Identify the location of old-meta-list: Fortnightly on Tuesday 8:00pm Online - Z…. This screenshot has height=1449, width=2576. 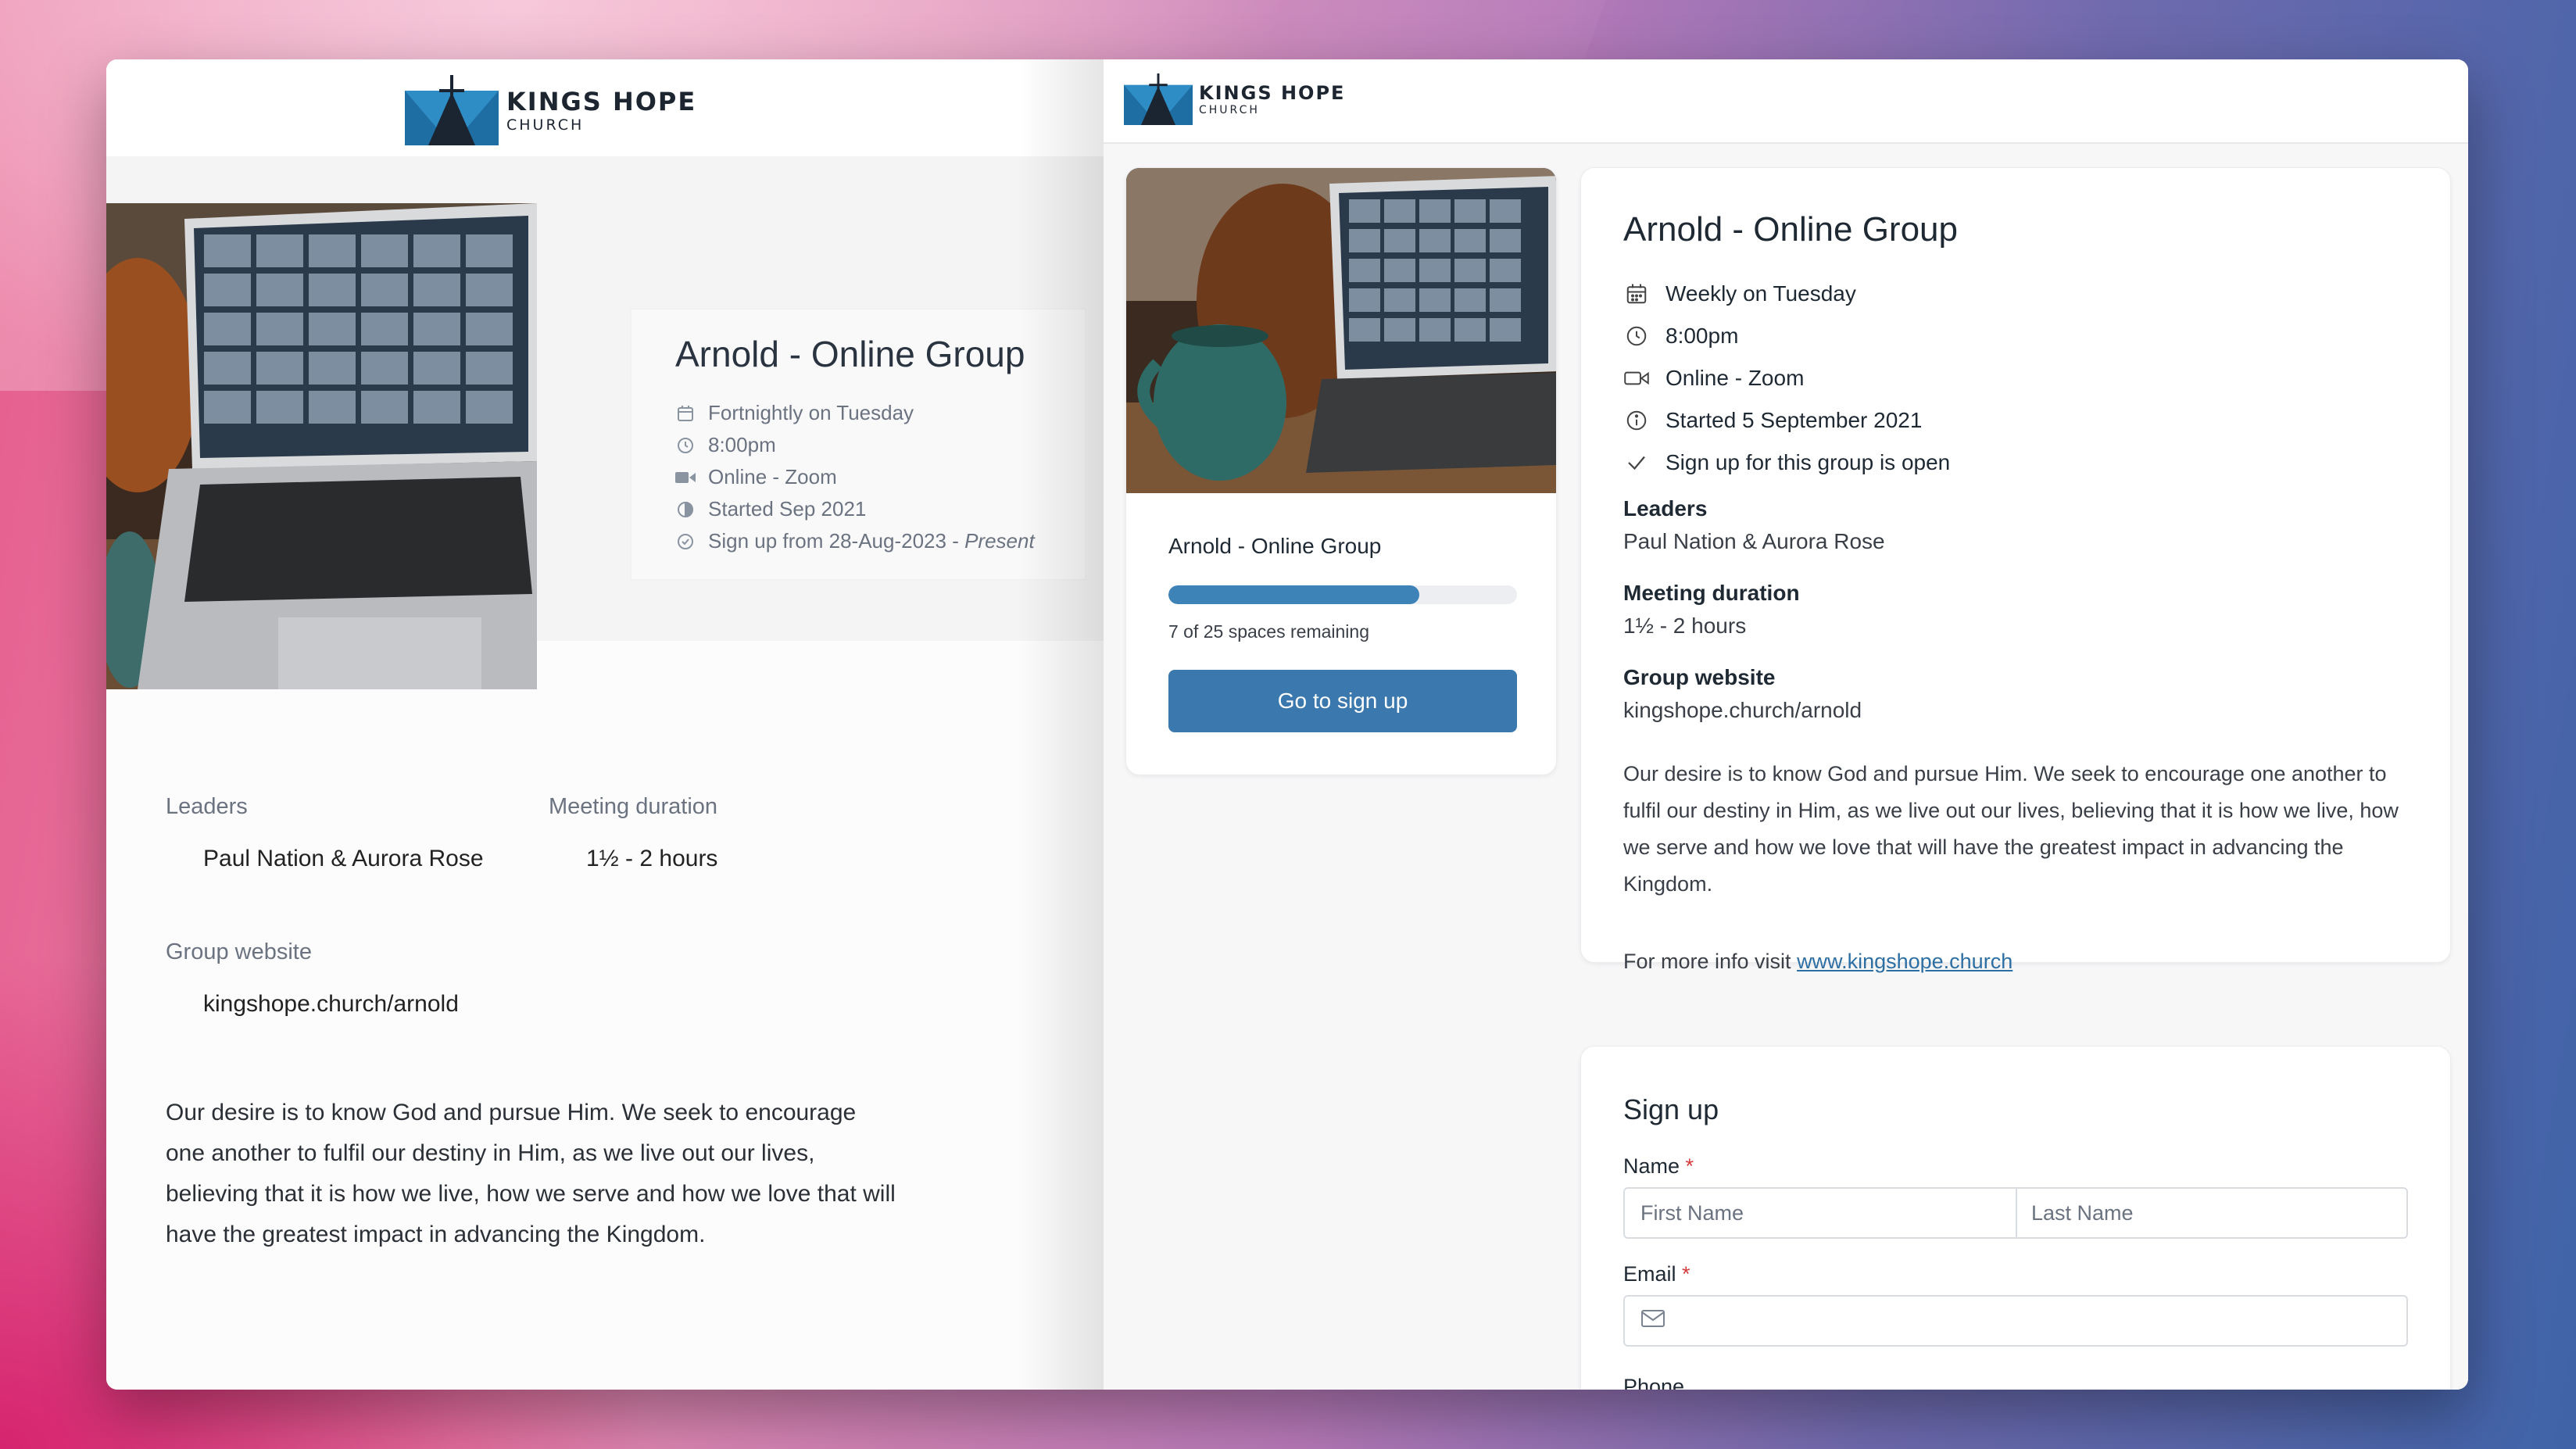
(855, 477).